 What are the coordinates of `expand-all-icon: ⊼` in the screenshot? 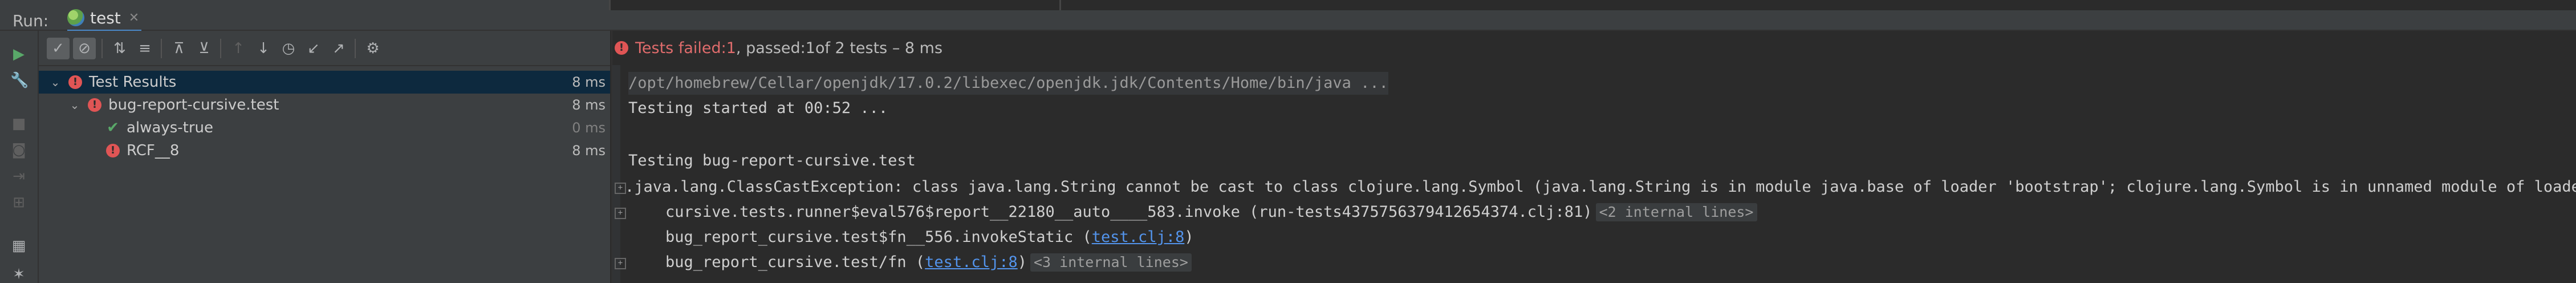 It's located at (179, 48).